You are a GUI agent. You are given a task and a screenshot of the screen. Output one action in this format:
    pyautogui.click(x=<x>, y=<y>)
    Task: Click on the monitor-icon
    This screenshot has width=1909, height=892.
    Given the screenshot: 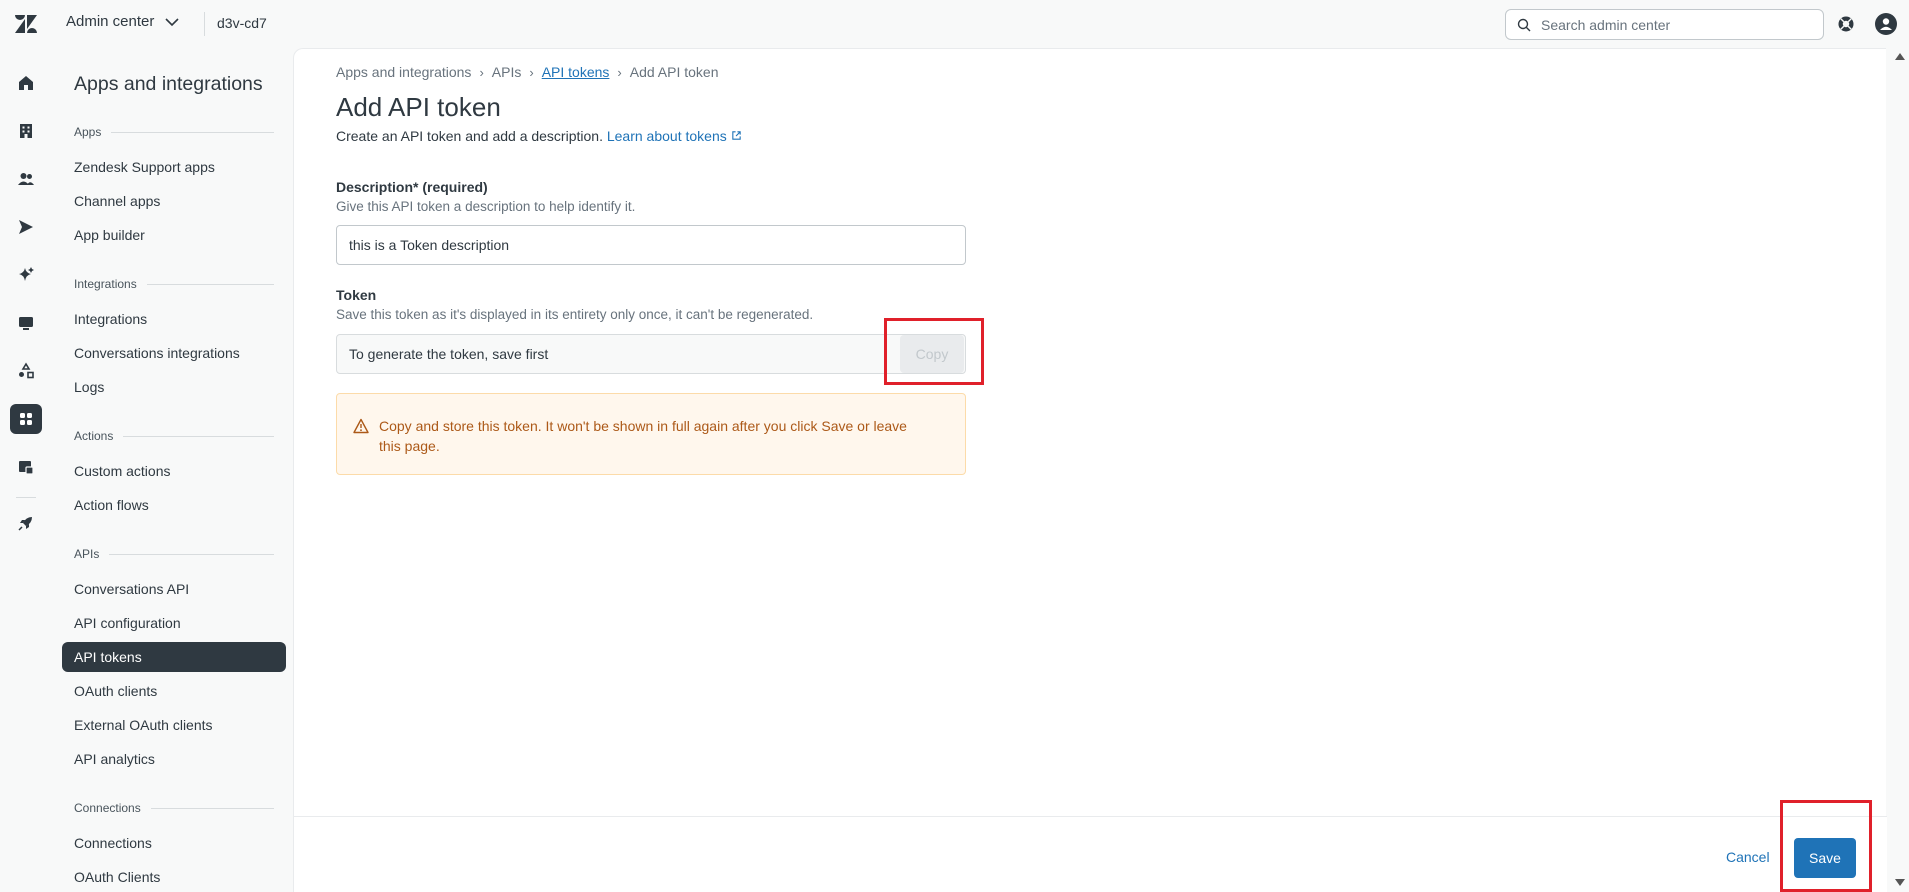 What is the action you would take?
    pyautogui.click(x=26, y=323)
    